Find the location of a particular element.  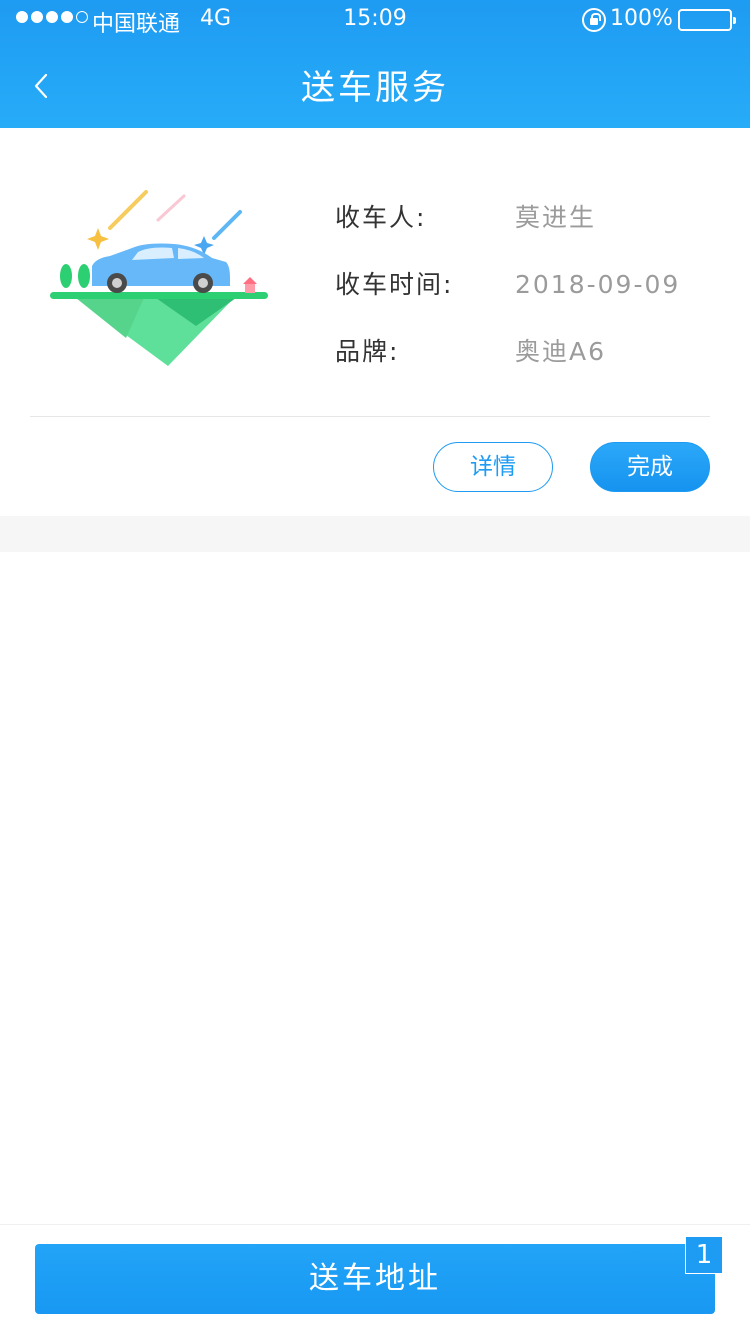

detail-button: 详情 is located at coordinates (493, 467).